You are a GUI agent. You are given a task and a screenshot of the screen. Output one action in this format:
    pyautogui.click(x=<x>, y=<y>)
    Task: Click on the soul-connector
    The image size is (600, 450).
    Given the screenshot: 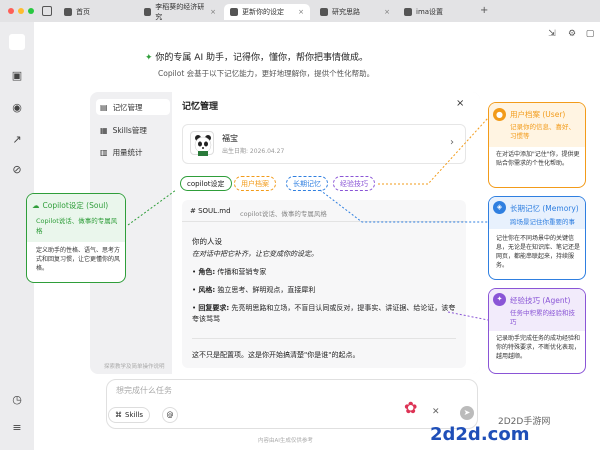 What is the action you would take?
    pyautogui.click(x=152, y=207)
    